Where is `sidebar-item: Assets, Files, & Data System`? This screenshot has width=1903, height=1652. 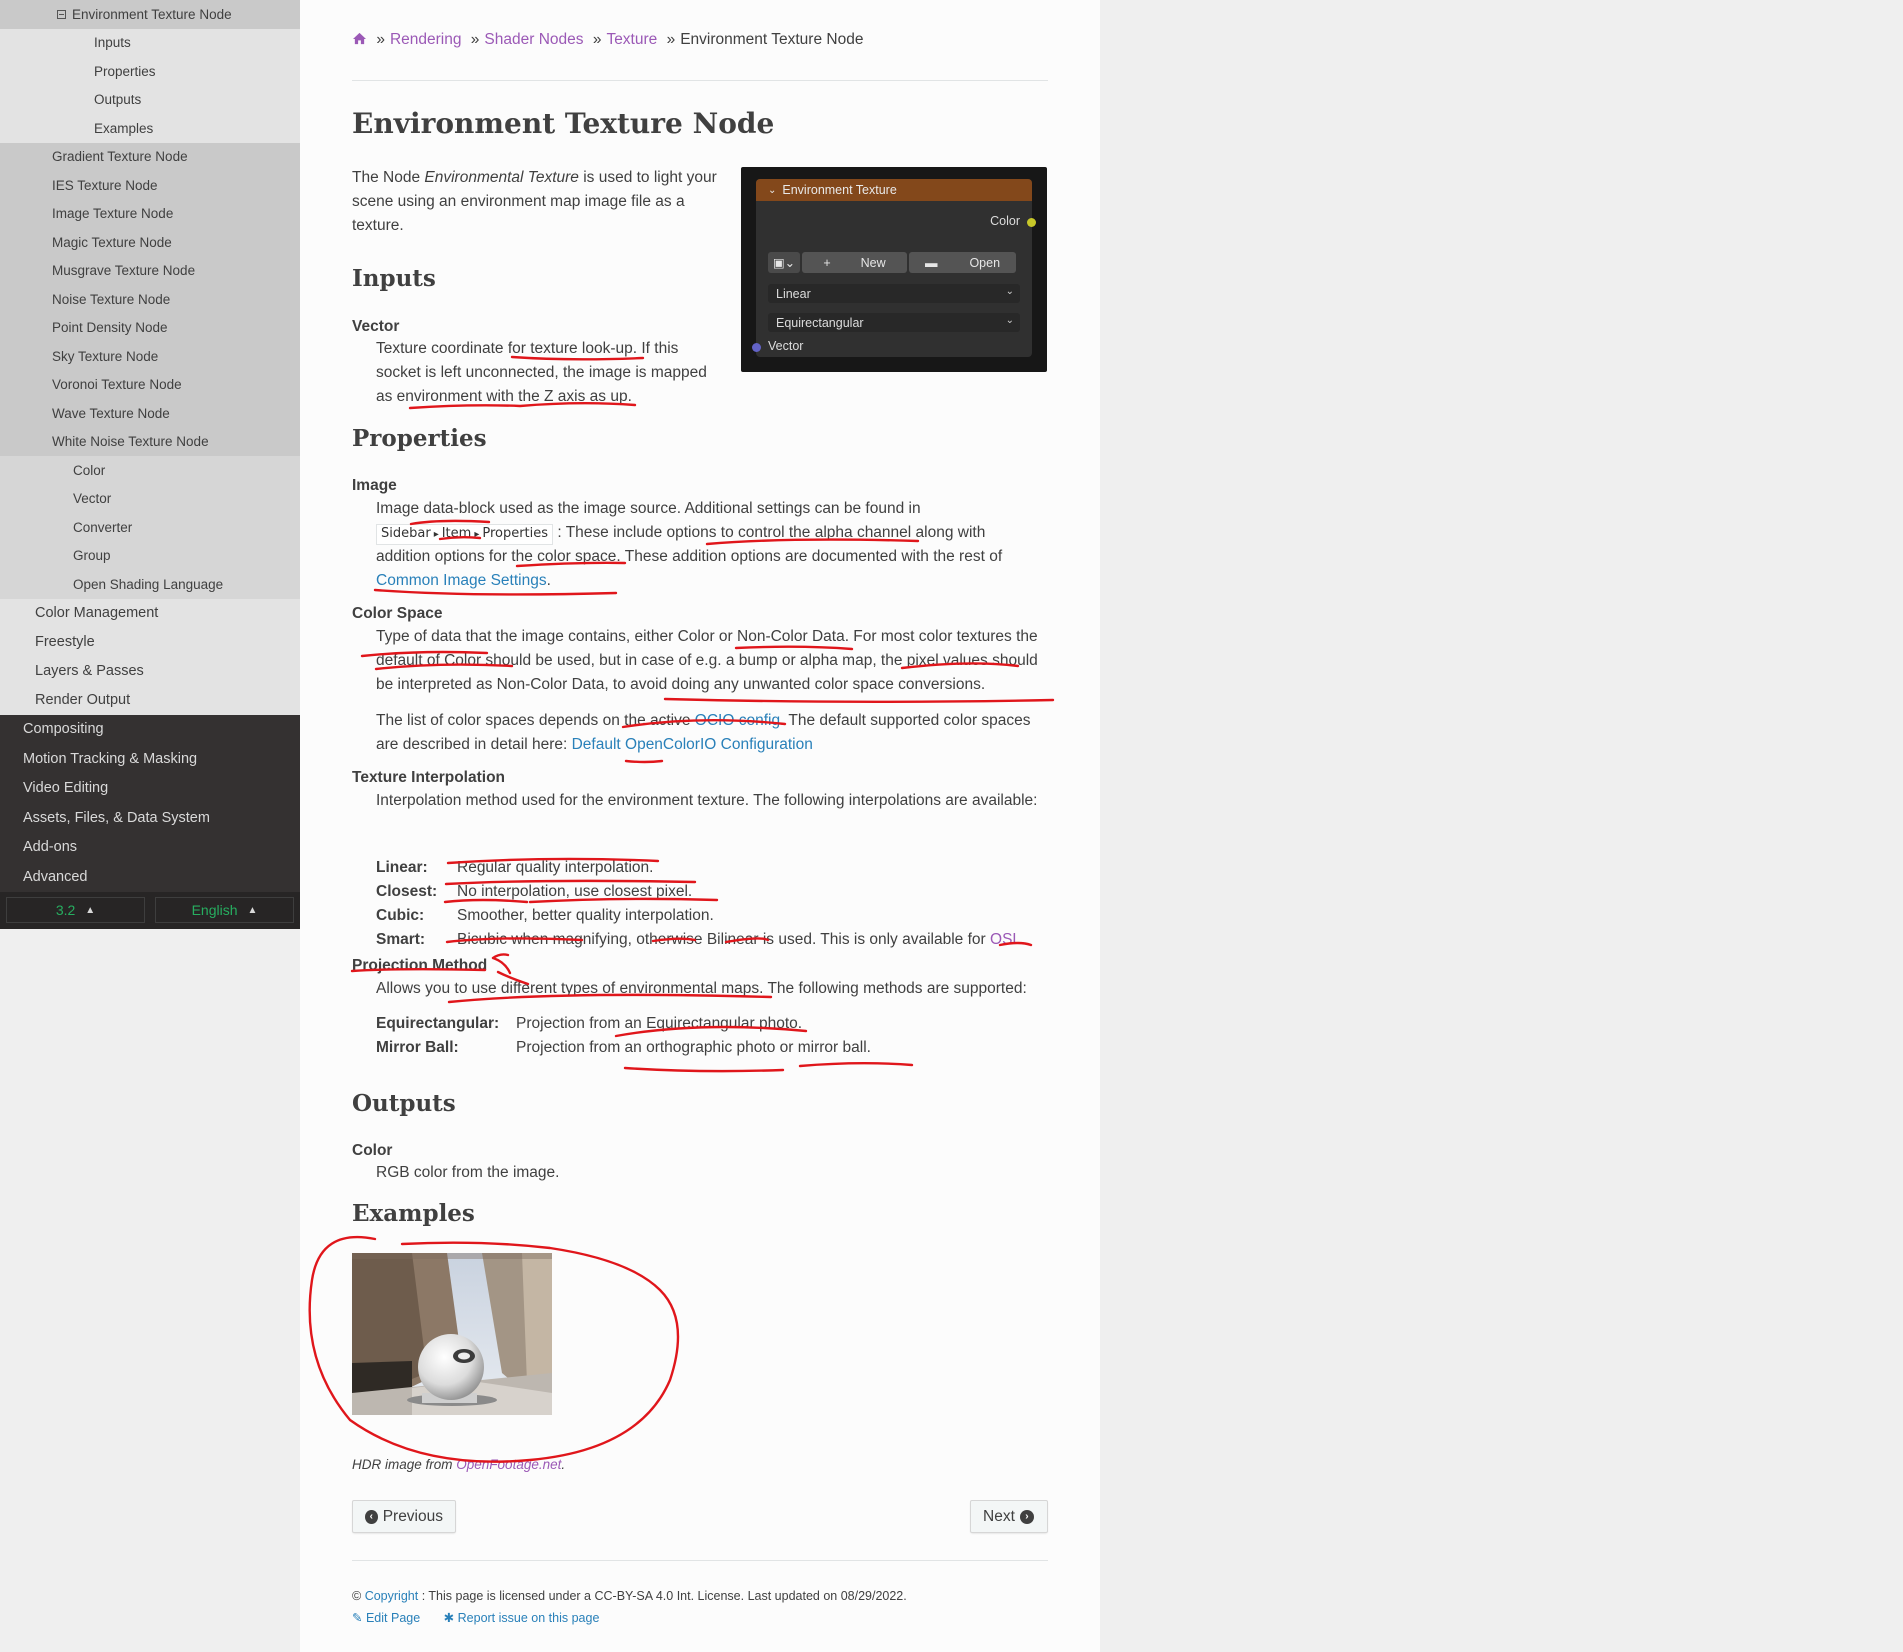
sidebar-item: Assets, Files, & Data System is located at coordinates (150, 818).